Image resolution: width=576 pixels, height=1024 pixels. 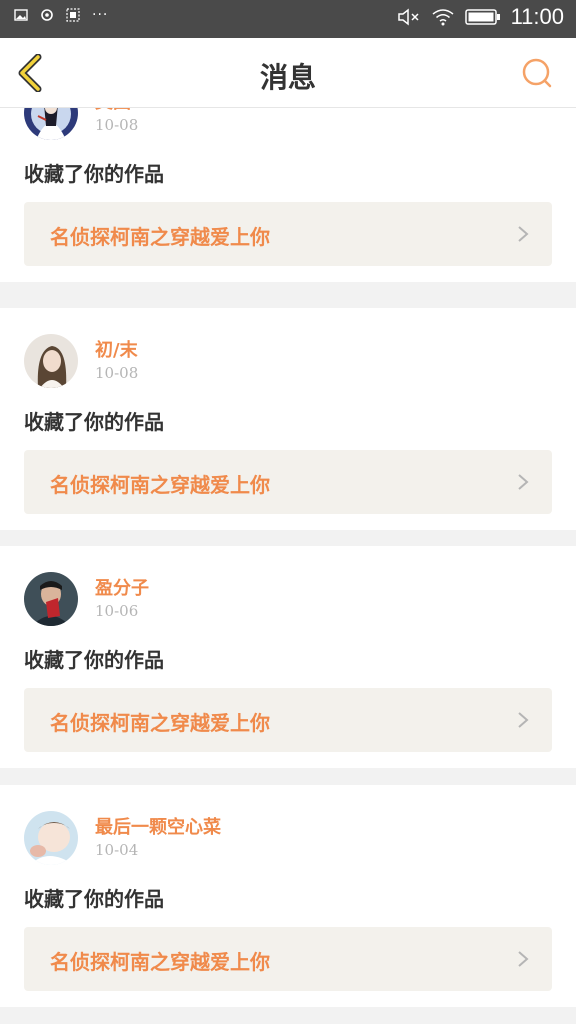 I want to click on more-notifications-dots: ···, so click(x=100, y=15).